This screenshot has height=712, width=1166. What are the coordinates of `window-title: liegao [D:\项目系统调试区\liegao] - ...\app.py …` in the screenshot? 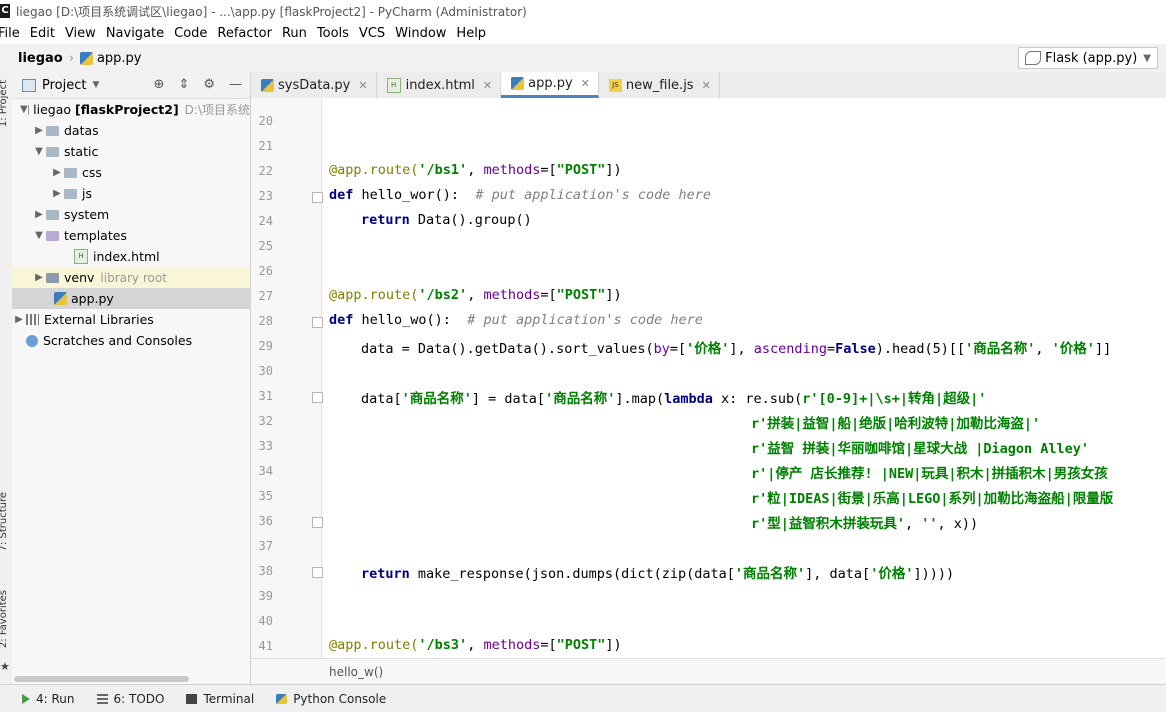 It's located at (271, 11).